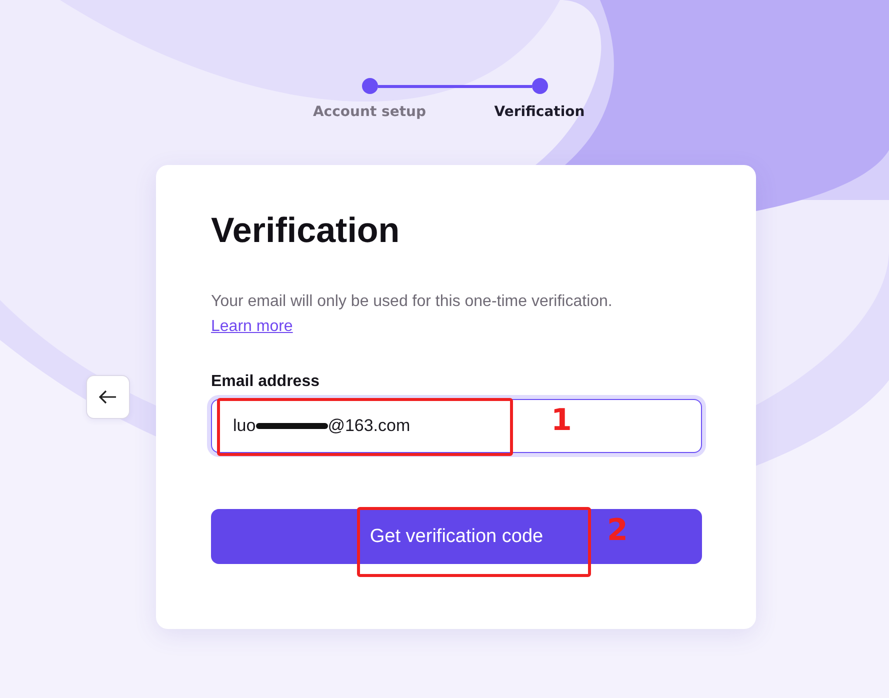 The height and width of the screenshot is (698, 889). What do you see at coordinates (265, 382) in the screenshot?
I see `field-label: Email address` at bounding box center [265, 382].